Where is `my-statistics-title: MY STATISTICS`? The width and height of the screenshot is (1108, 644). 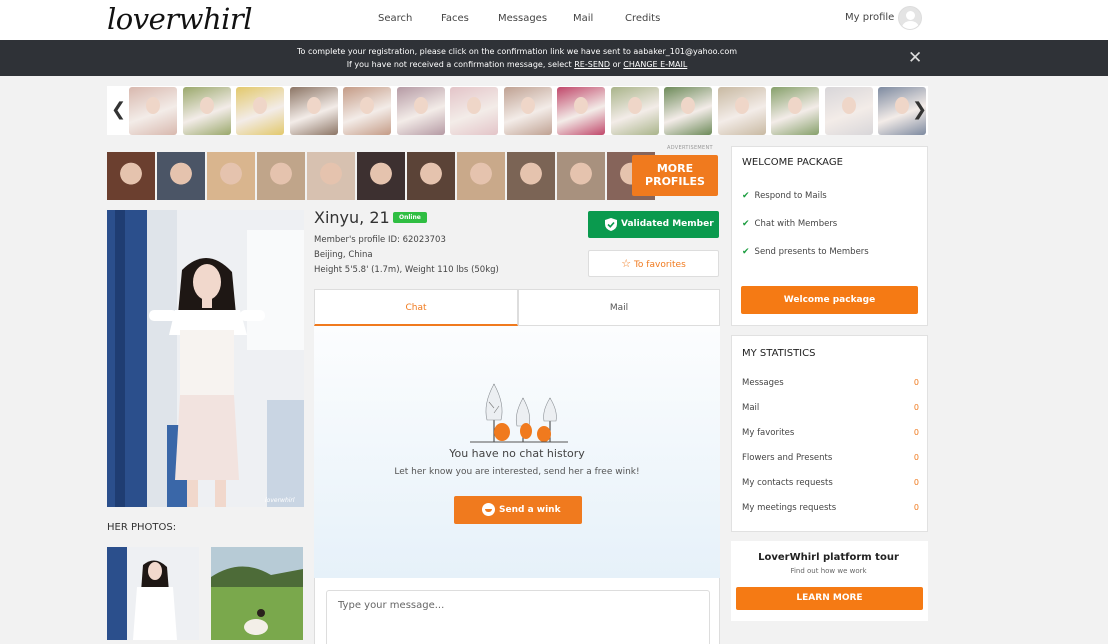 my-statistics-title: MY STATISTICS is located at coordinates (779, 353).